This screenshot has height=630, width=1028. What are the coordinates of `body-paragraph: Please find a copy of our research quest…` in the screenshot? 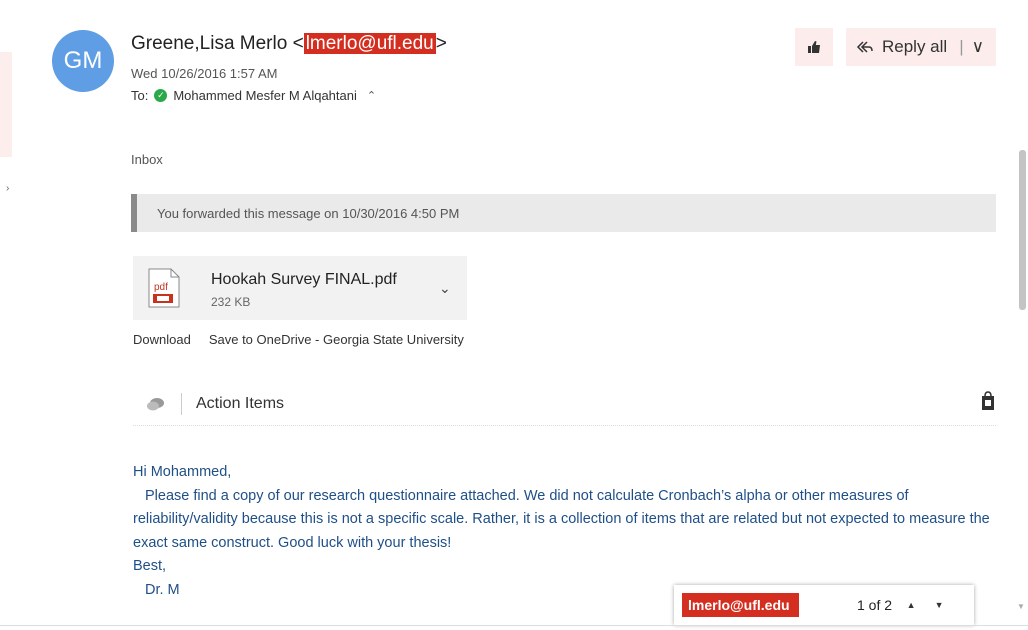 It's located at (561, 519).